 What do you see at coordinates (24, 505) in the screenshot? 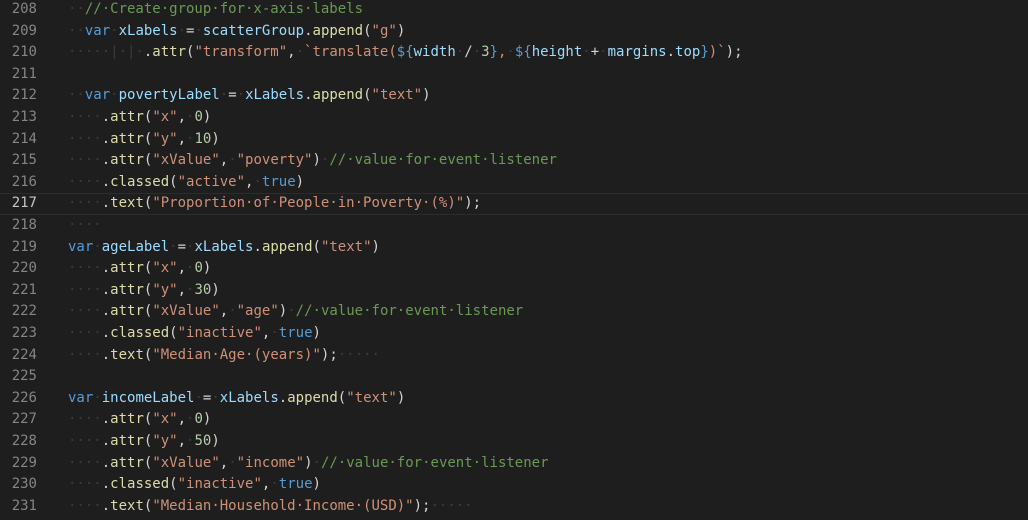
I see `line-number: 231` at bounding box center [24, 505].